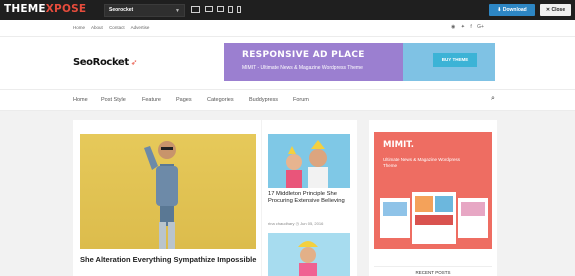  I want to click on themexpose-logo: THEMEXPOSE, so click(45, 9).